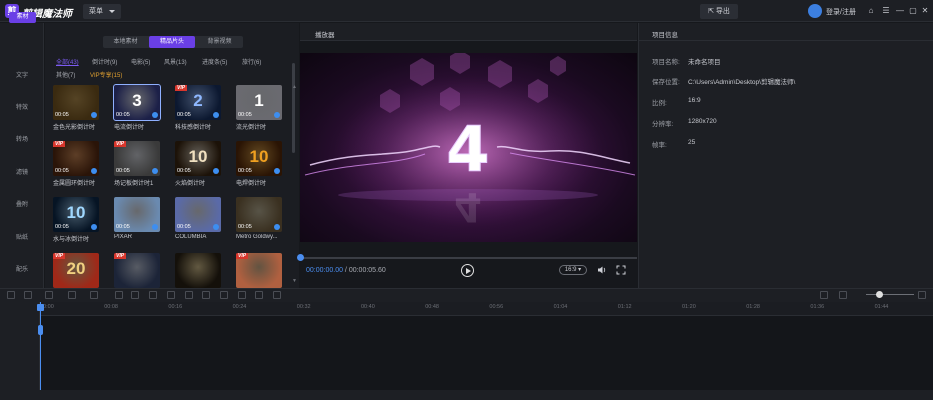  What do you see at coordinates (785, 32) in the screenshot?
I see `project-info-header` at bounding box center [785, 32].